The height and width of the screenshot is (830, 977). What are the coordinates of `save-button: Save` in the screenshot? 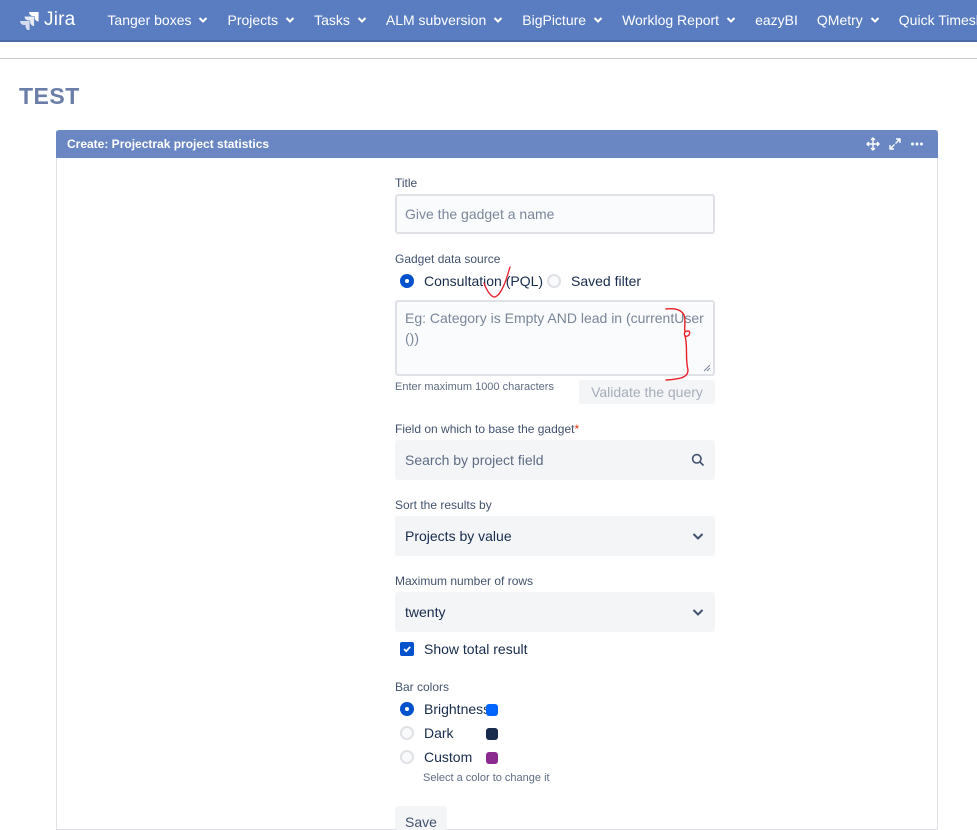 It's located at (421, 818).